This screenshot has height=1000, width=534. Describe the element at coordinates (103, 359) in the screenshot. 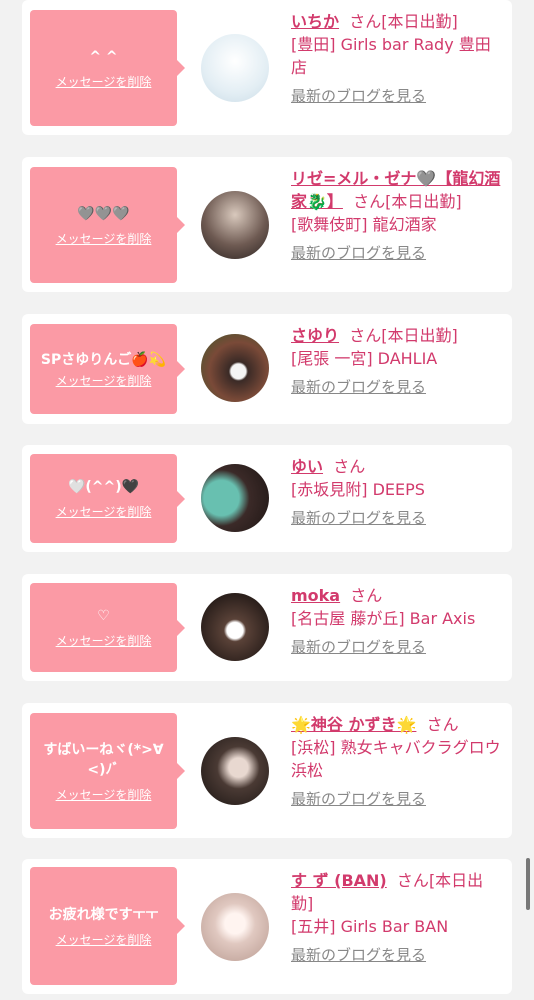

I see `message-text: SPさゆりんご🍎💫` at that location.